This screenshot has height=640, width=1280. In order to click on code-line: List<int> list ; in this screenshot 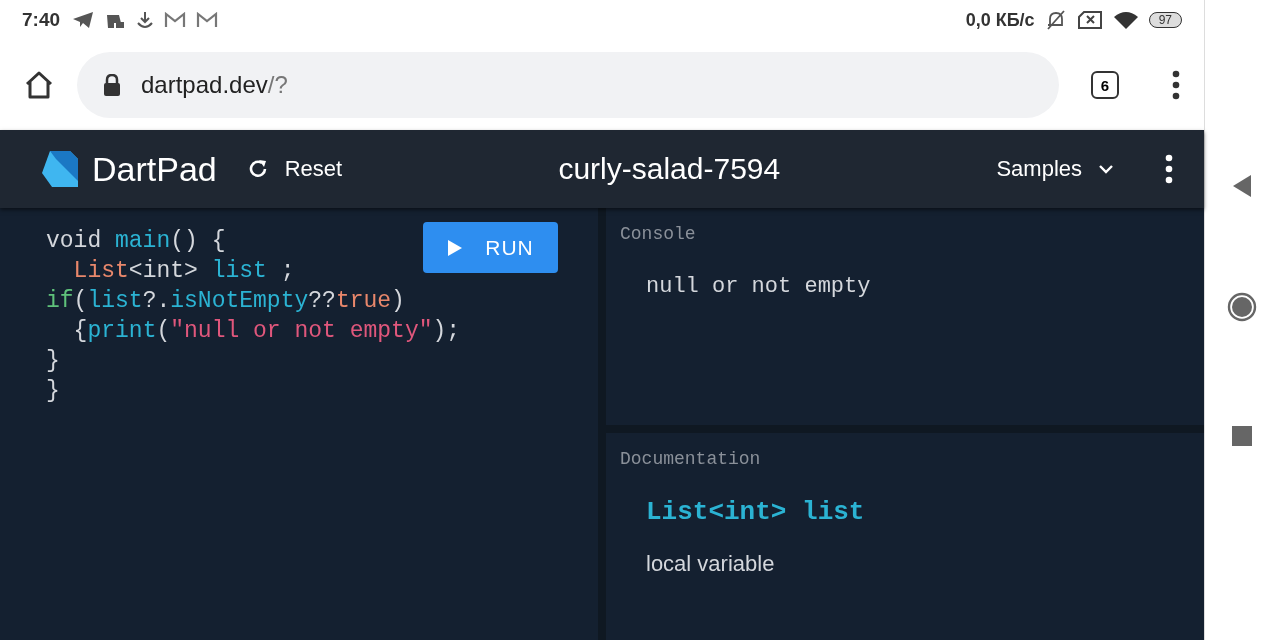, I will do `click(183, 271)`.